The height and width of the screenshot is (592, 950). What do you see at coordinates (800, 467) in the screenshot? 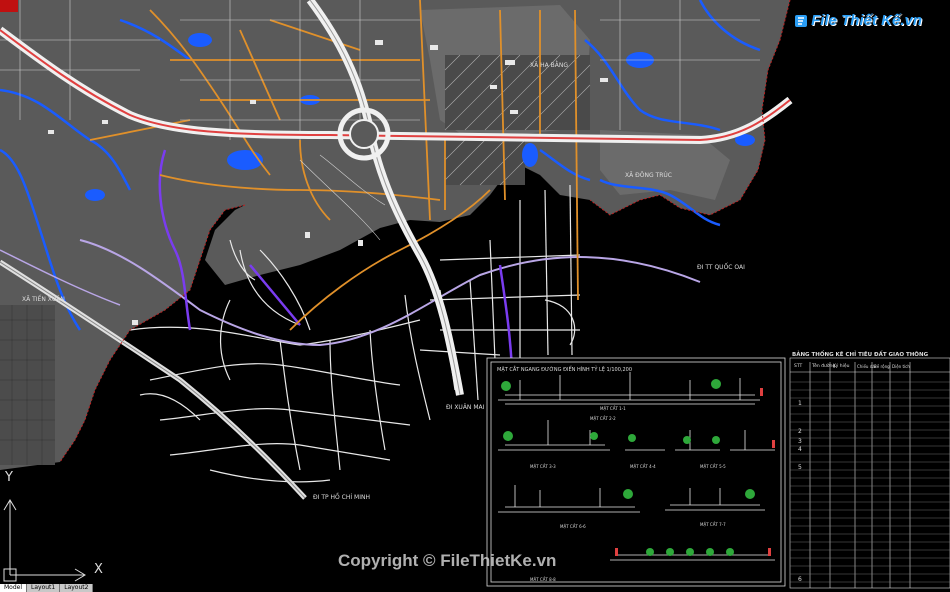
I see `table-row-number: 5` at bounding box center [800, 467].